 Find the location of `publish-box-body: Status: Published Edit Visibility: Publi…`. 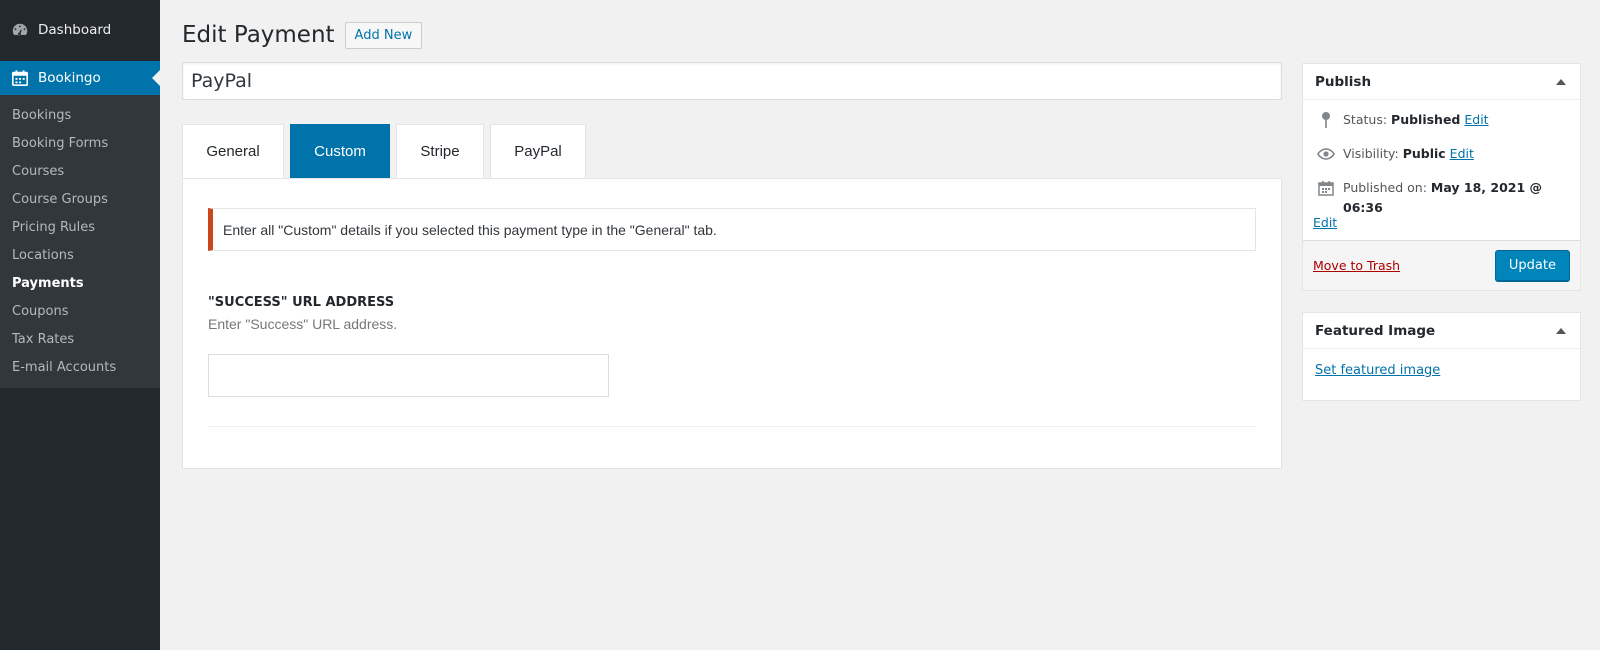

publish-box-body: Status: Published Edit Visibility: Publi… is located at coordinates (1441, 170).